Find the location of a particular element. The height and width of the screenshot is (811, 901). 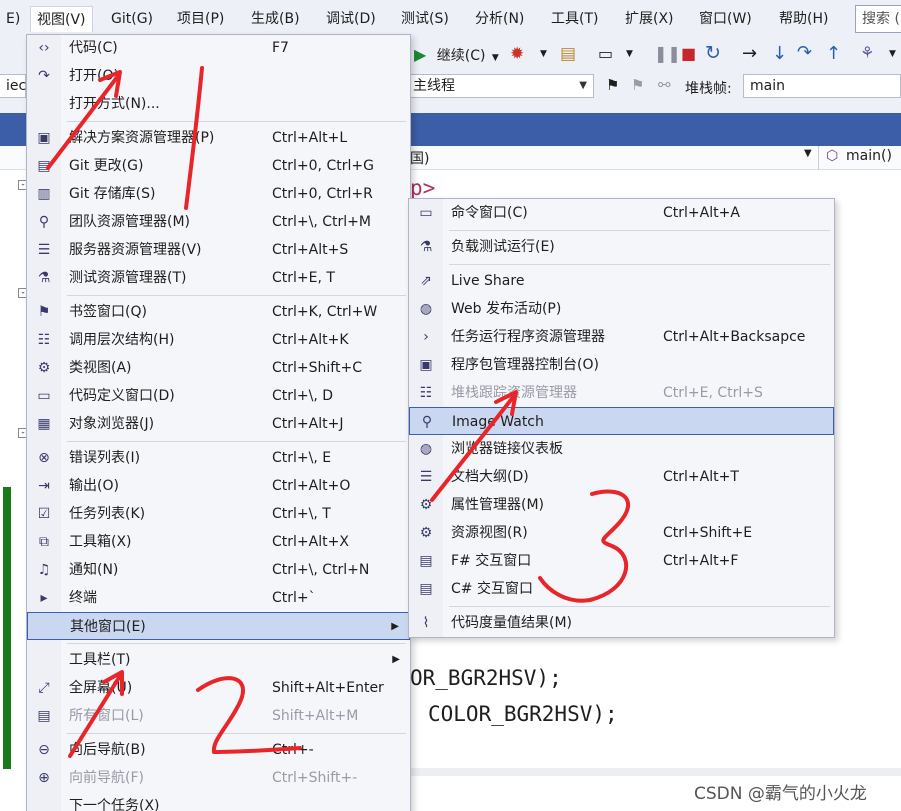

menu-item: ⚲ 团队资源管理器(M) Ctrl+\, Ctrl+M is located at coordinates (218, 222).